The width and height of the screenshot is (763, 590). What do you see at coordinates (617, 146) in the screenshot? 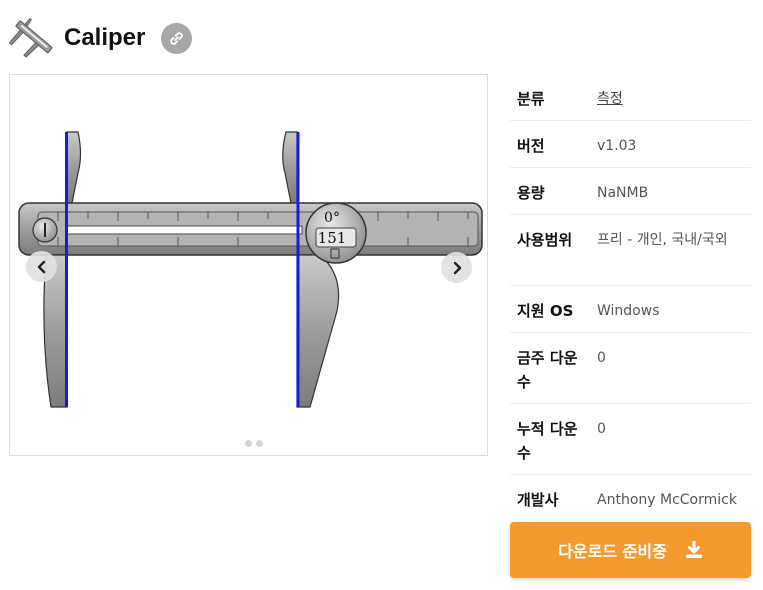
I see `info-value: v1.03` at bounding box center [617, 146].